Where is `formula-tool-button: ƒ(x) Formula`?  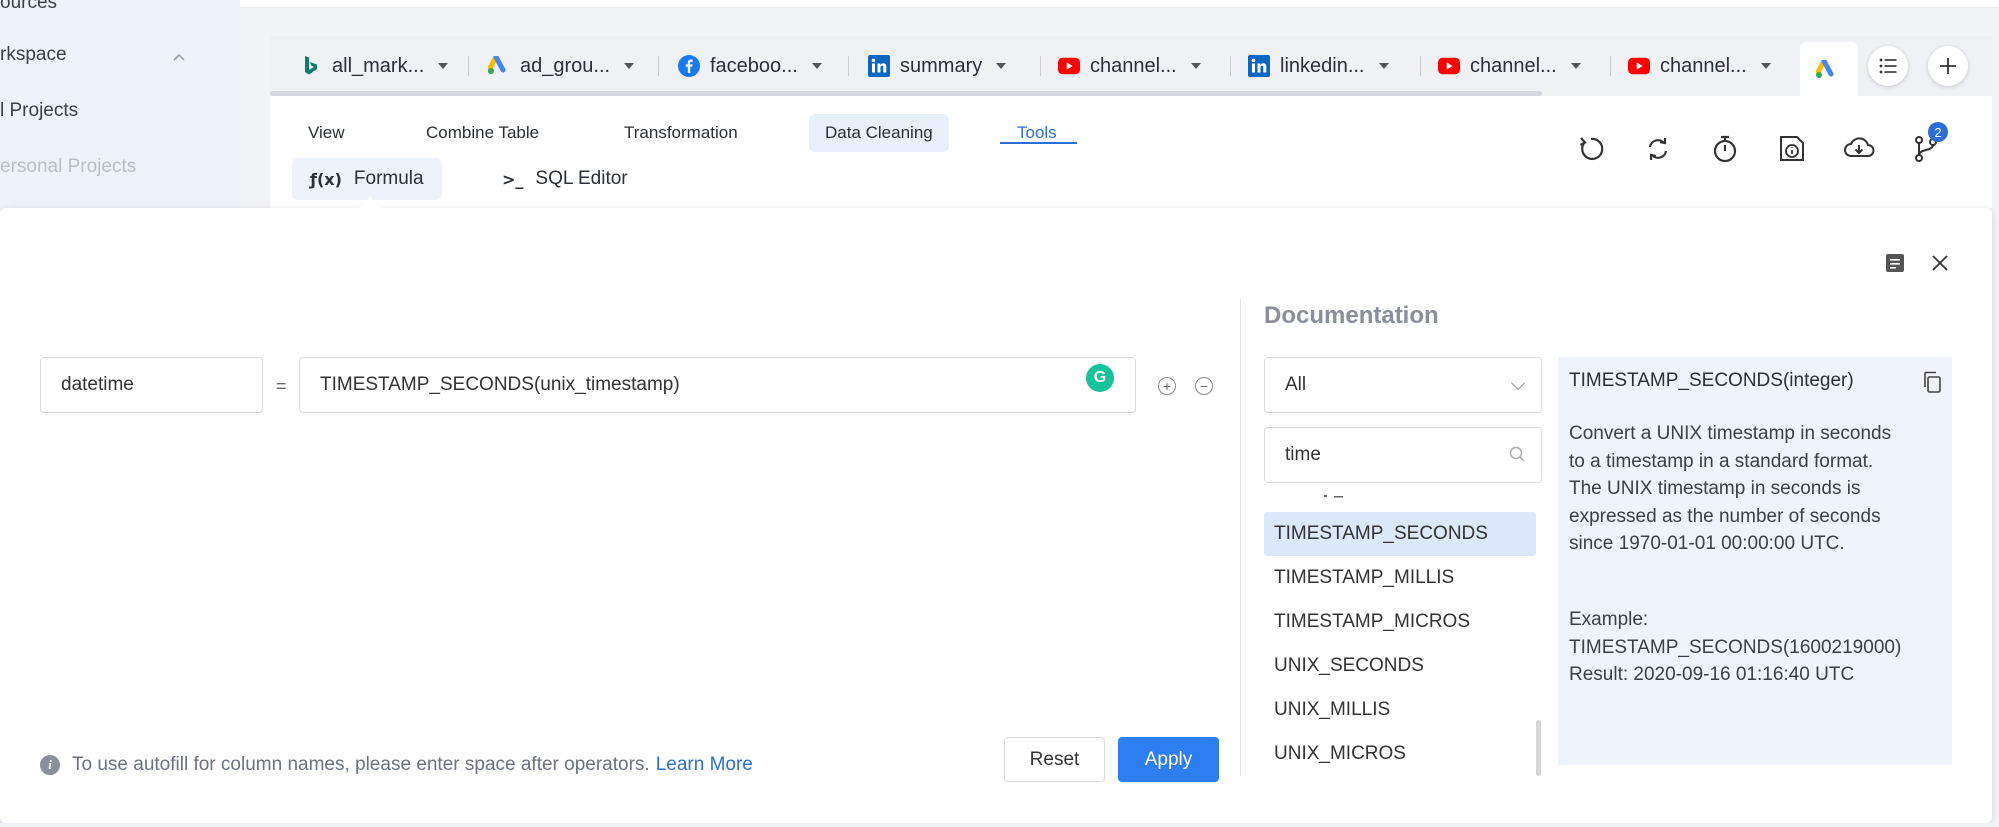
formula-tool-button: ƒ(x) Formula is located at coordinates (367, 179).